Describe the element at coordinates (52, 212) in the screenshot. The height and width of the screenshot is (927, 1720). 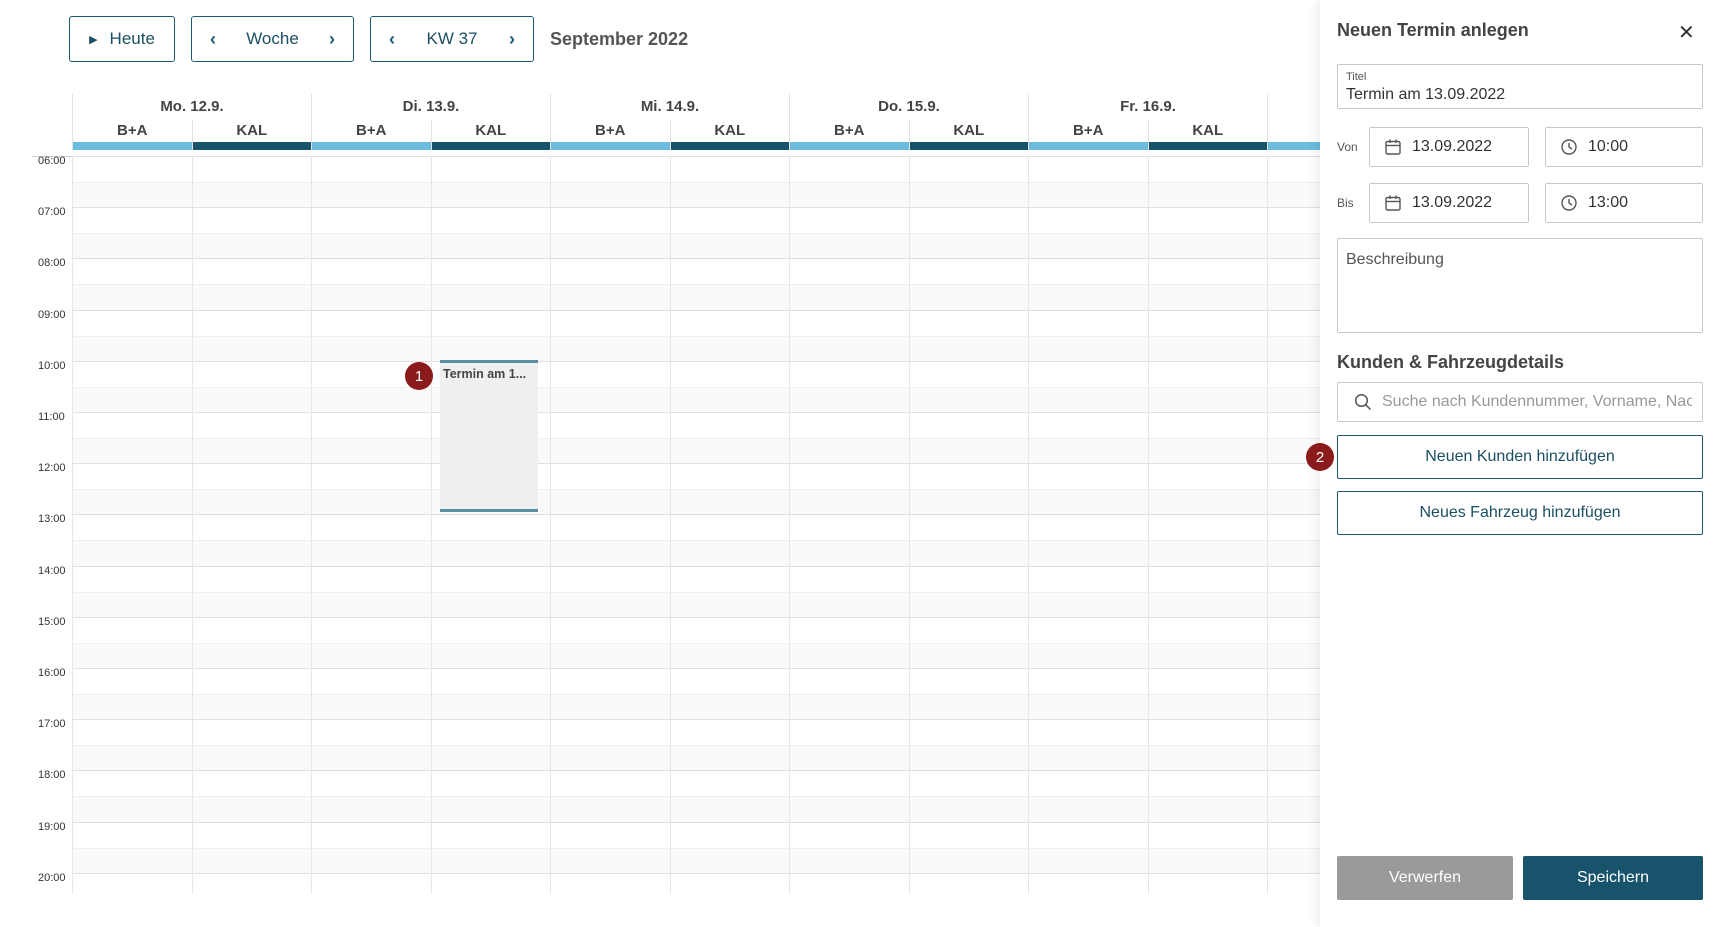
I see `time-label: 07:00` at that location.